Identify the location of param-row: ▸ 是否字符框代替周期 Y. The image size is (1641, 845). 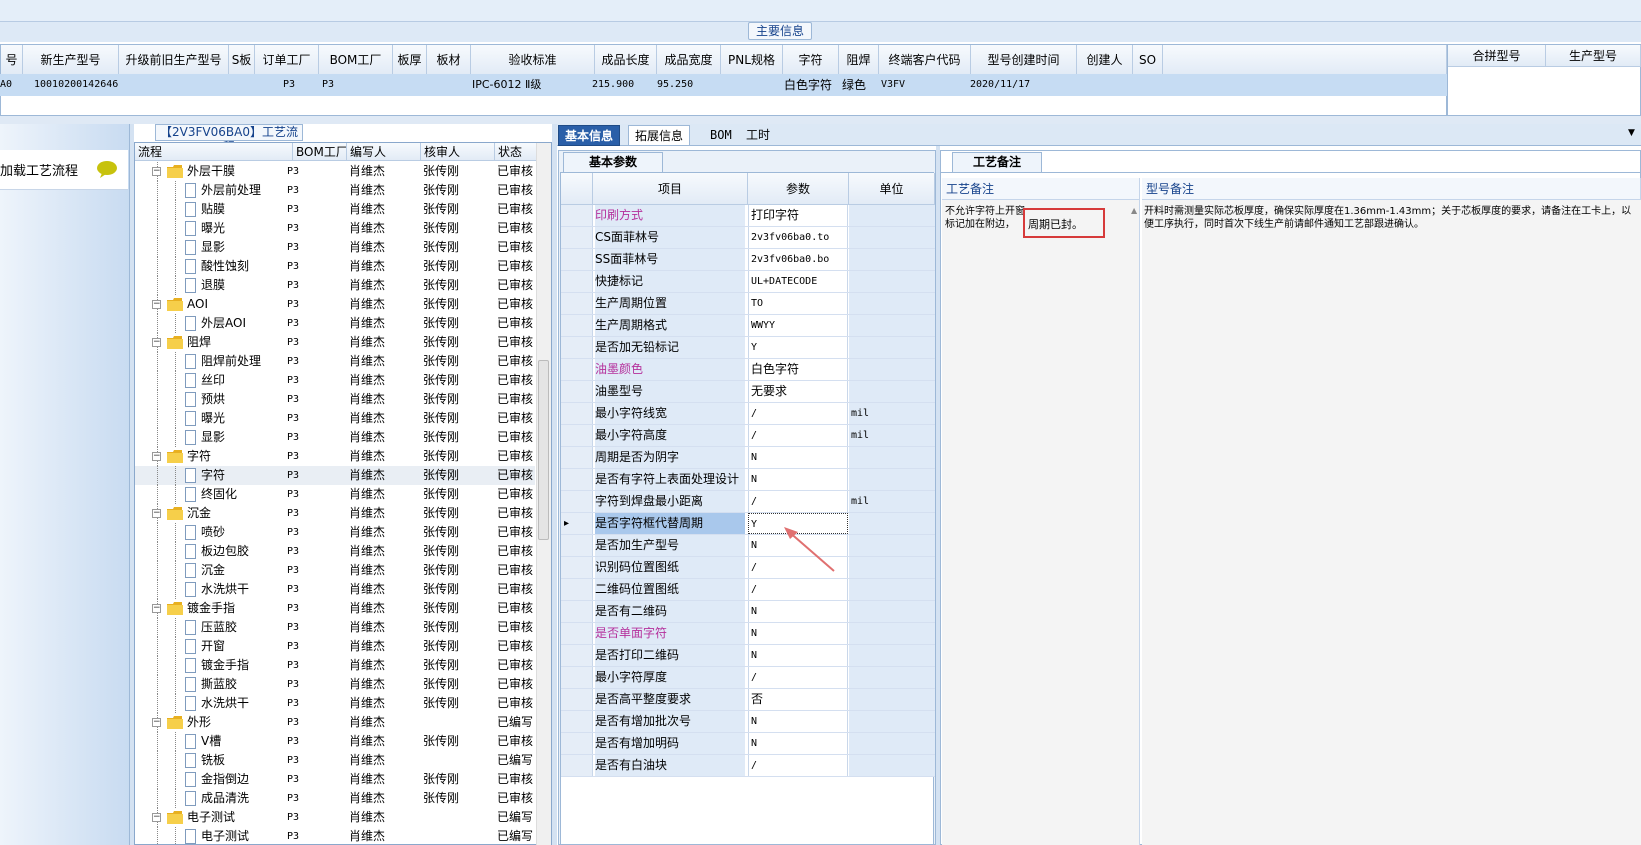
(748, 524).